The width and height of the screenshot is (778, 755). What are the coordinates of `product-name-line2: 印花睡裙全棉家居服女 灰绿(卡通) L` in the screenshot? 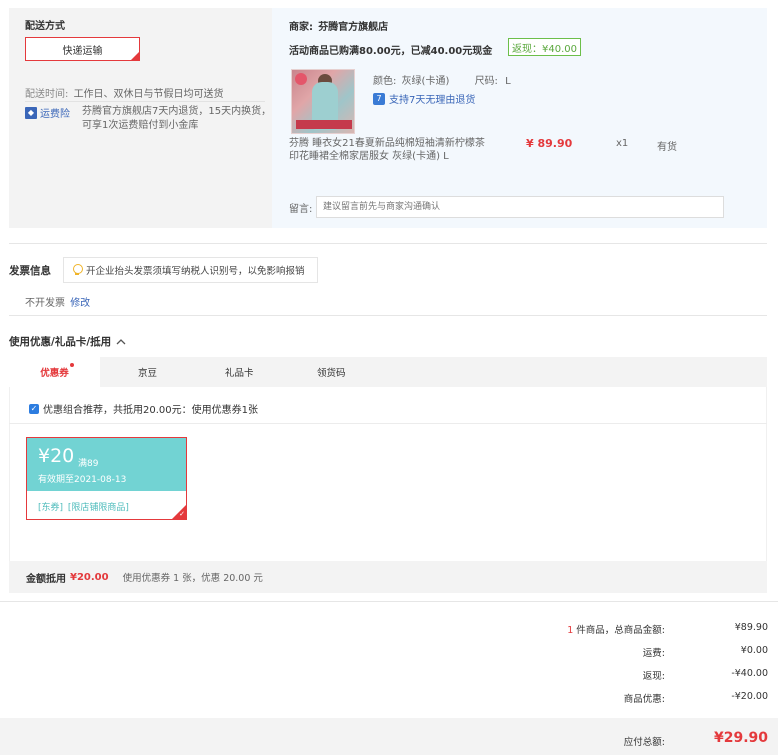 It's located at (369, 156).